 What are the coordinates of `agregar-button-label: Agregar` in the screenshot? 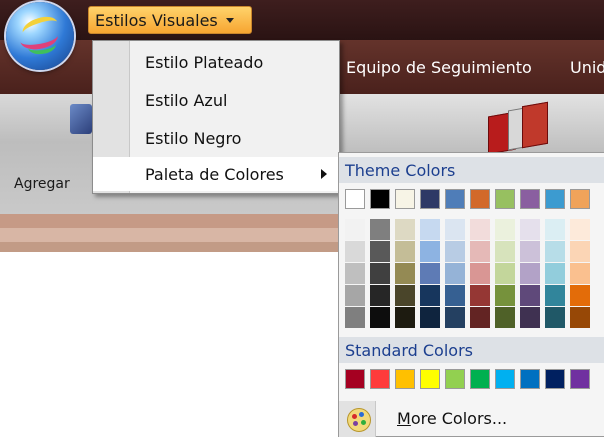 It's located at (42, 184).